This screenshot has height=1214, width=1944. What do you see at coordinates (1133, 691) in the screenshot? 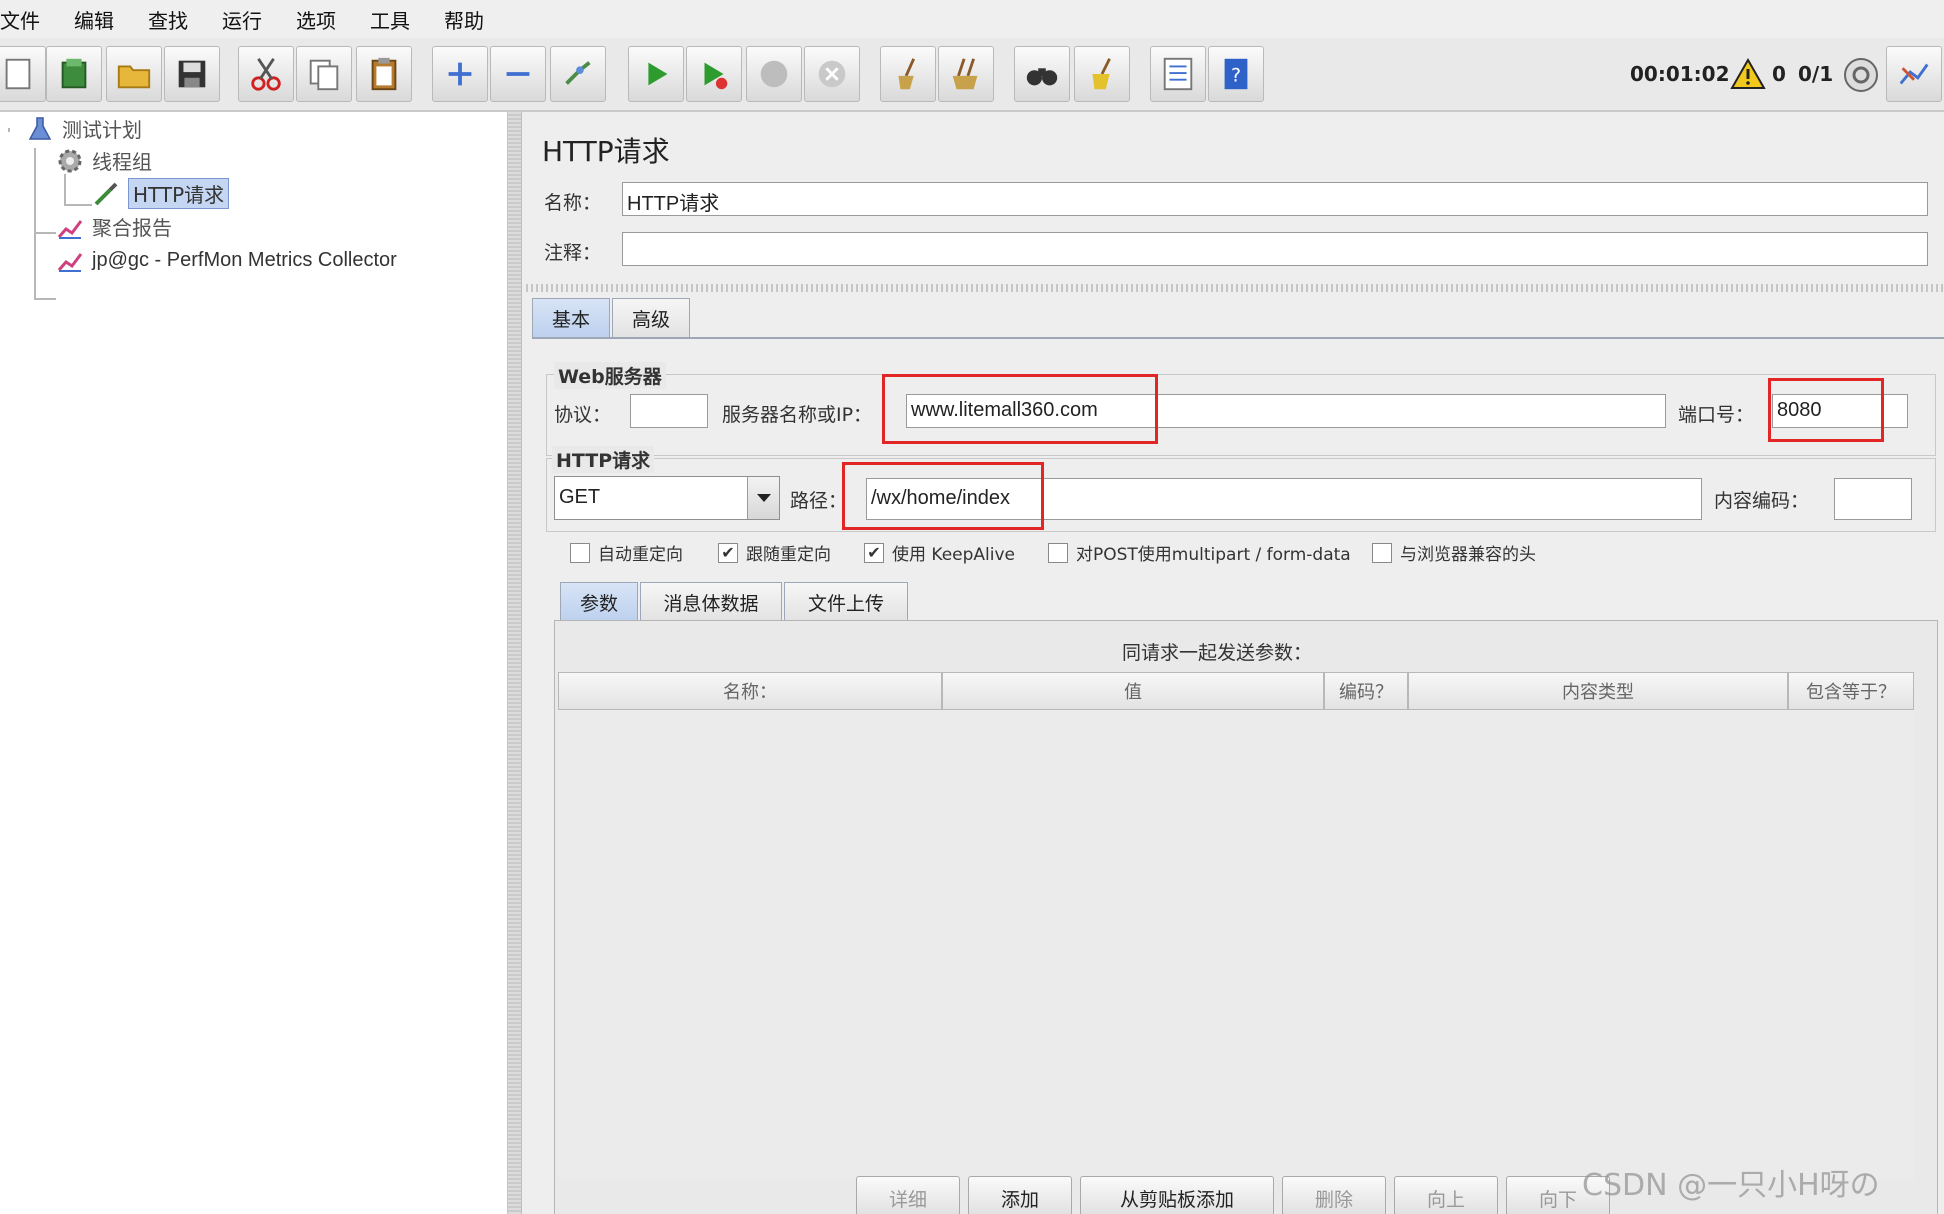
I see `column-header-value: 值` at bounding box center [1133, 691].